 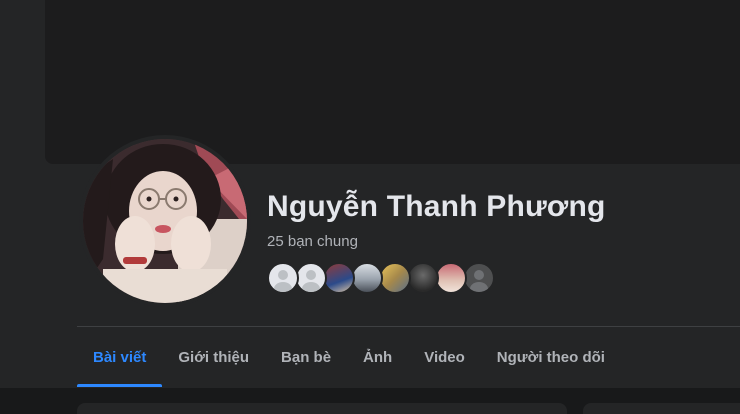 What do you see at coordinates (322, 408) in the screenshot?
I see `intro-card` at bounding box center [322, 408].